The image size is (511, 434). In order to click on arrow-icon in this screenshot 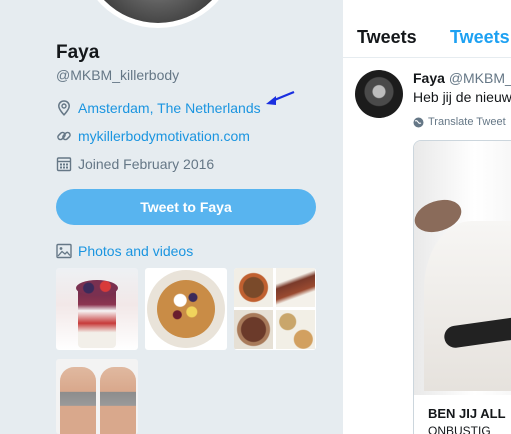, I will do `click(280, 97)`.